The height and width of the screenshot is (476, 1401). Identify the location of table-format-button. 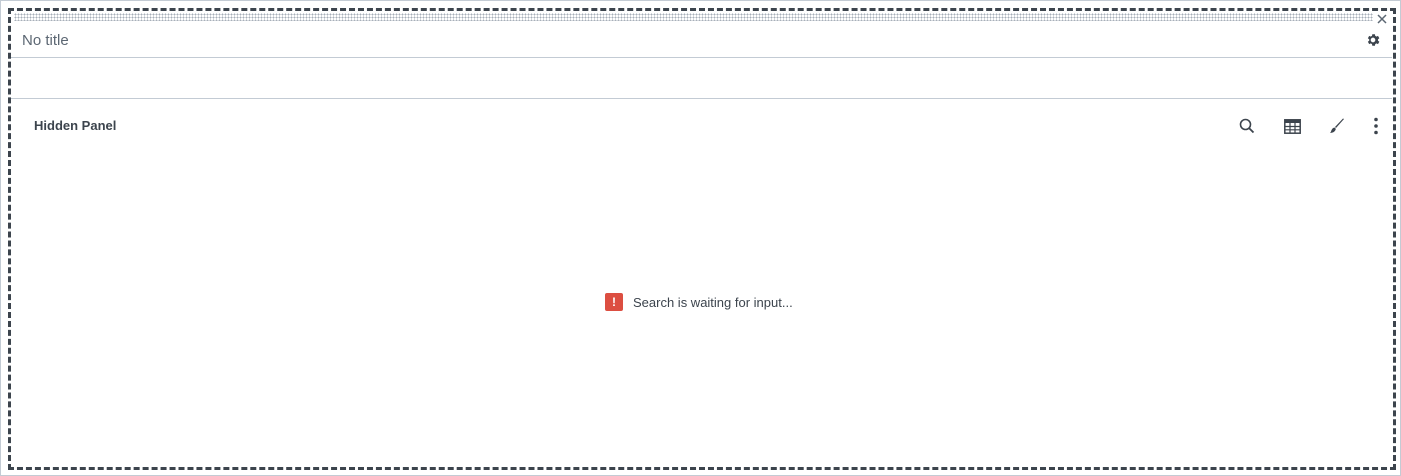
(1292, 126).